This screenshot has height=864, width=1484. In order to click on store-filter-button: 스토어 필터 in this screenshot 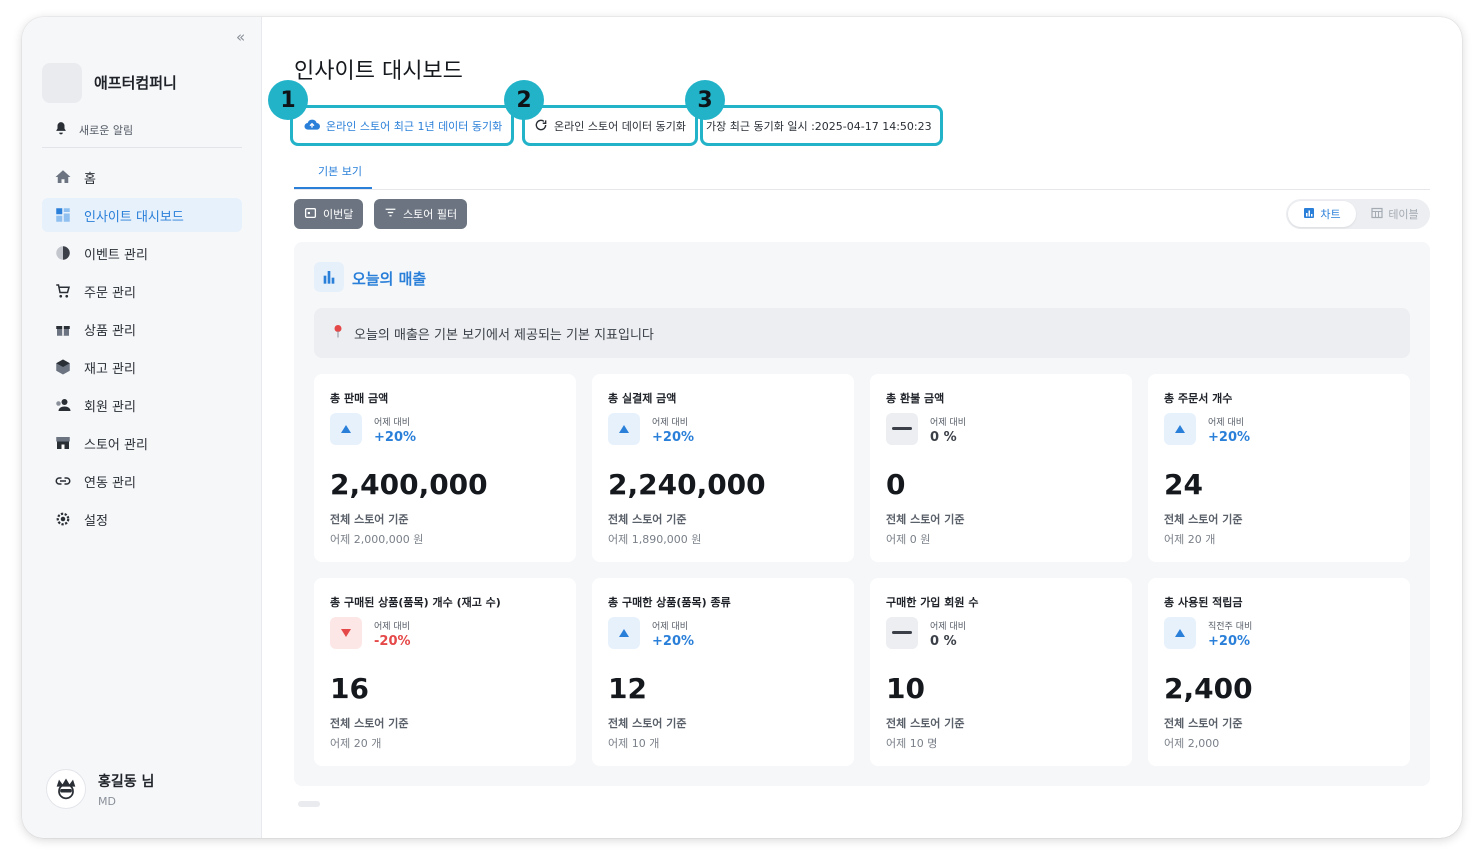, I will do `click(421, 214)`.